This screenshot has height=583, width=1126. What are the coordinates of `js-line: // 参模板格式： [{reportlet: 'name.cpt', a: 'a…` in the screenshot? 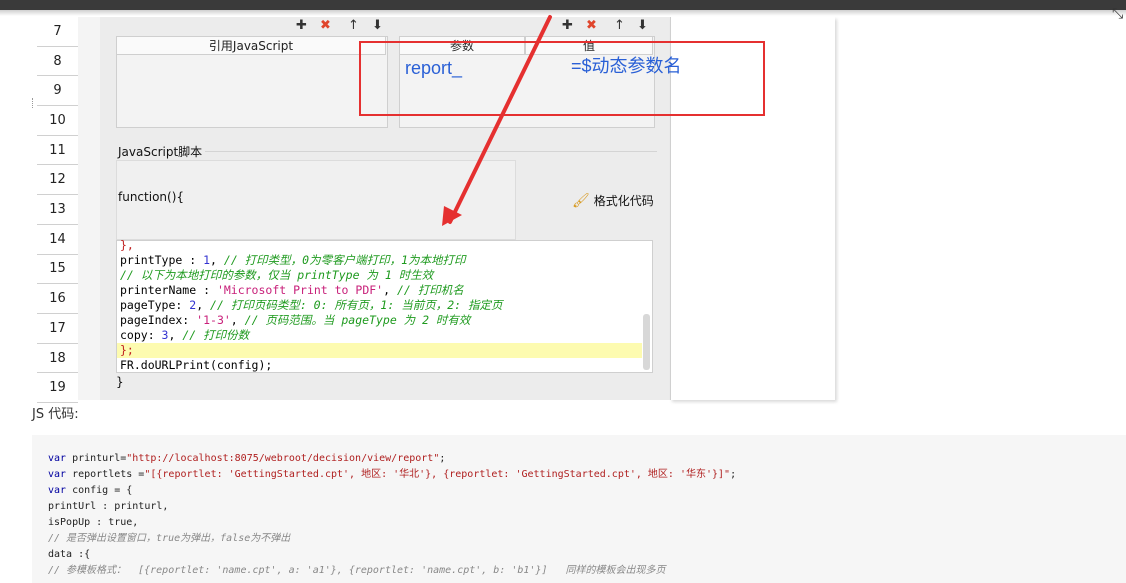 It's located at (357, 570).